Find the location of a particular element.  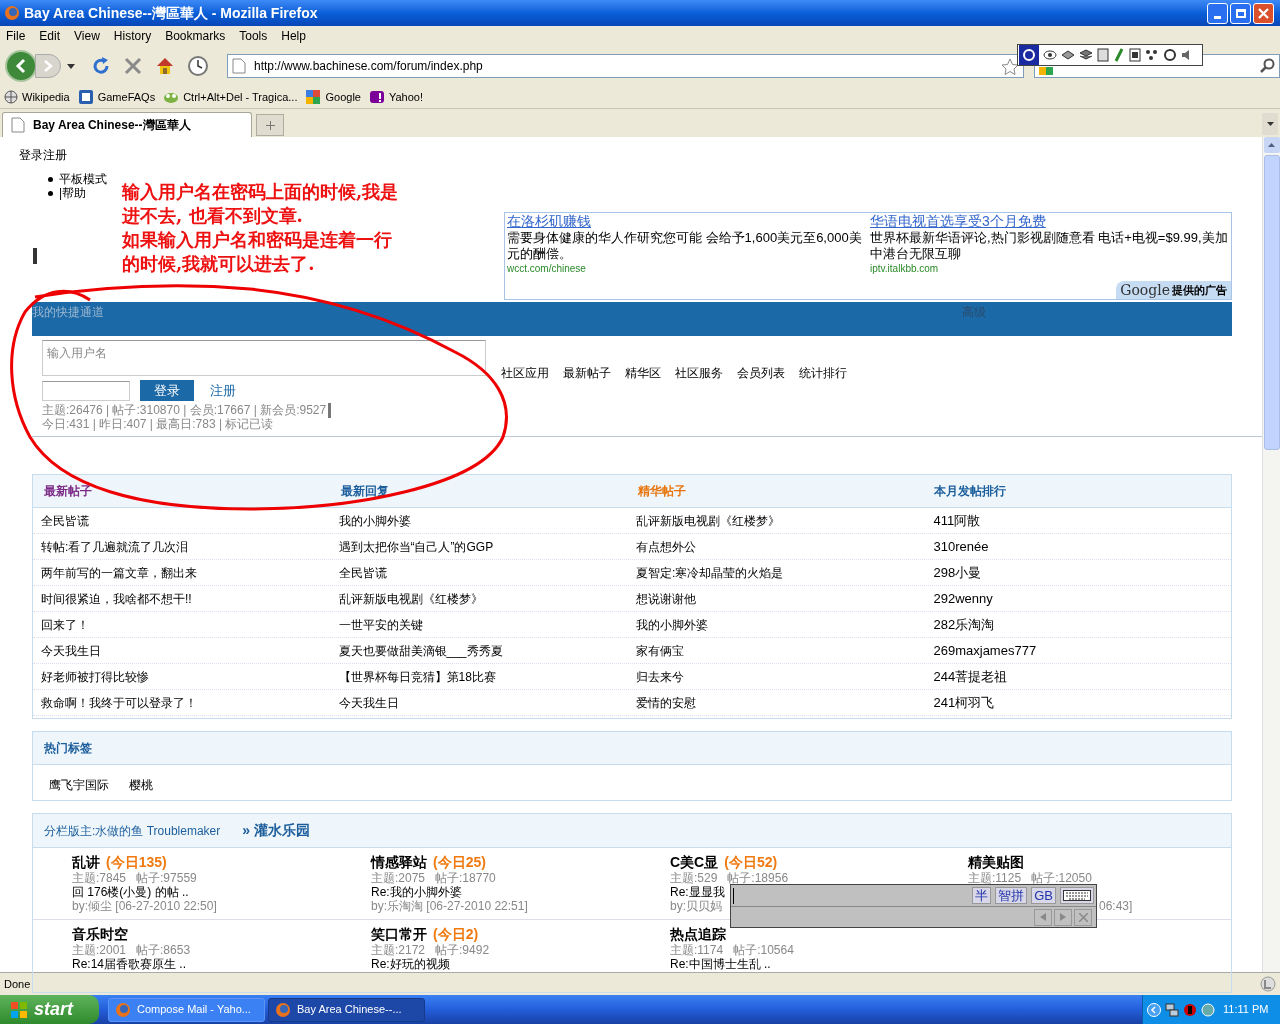

board-name: 乱讲 is located at coordinates (86, 862).